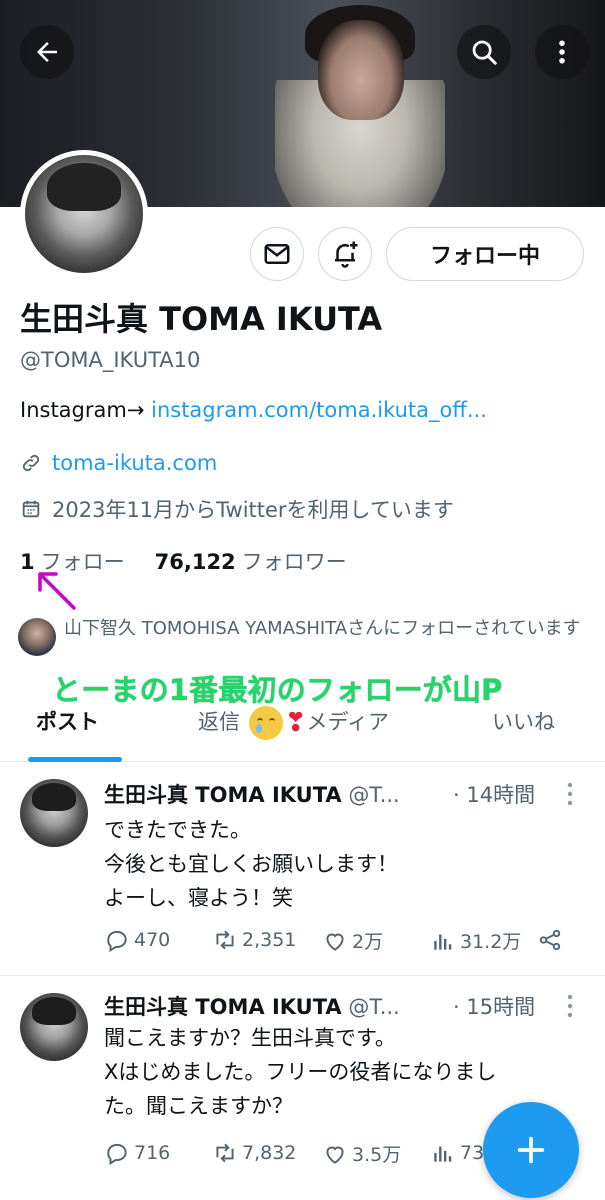 Image resolution: width=605 pixels, height=1200 pixels. Describe the element at coordinates (368, 942) in the screenshot. I see `like-count: 2万` at that location.